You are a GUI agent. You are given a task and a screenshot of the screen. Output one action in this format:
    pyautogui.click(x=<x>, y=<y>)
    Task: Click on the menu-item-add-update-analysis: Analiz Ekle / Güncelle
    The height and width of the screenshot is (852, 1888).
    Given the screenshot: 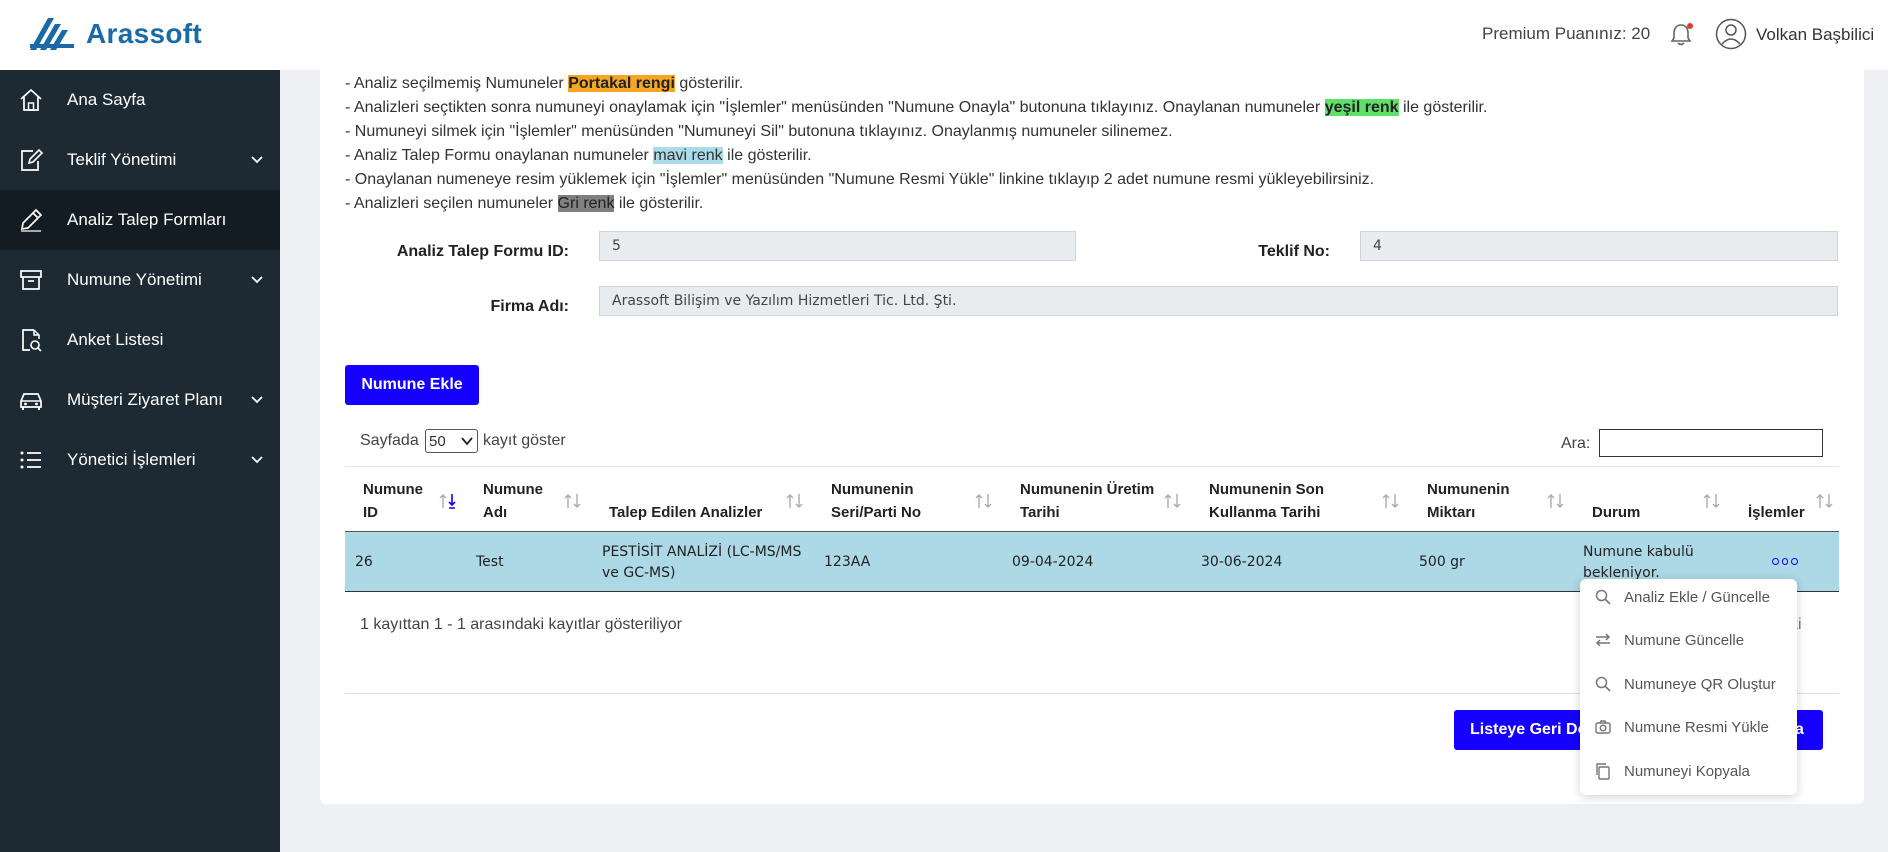 What is the action you would take?
    pyautogui.click(x=1688, y=597)
    